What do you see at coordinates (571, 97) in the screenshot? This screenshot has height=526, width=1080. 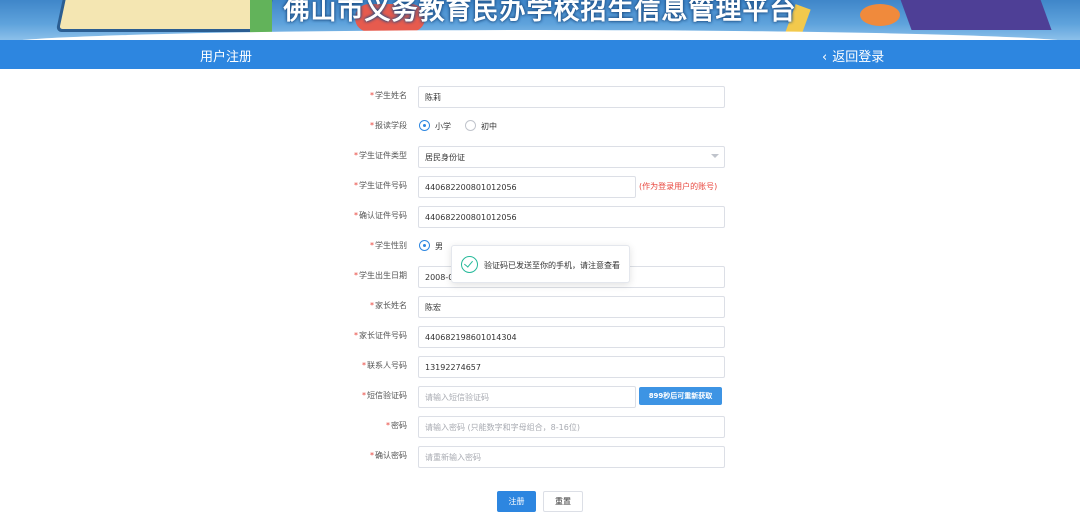 I see `student-name-input: 陈莉` at bounding box center [571, 97].